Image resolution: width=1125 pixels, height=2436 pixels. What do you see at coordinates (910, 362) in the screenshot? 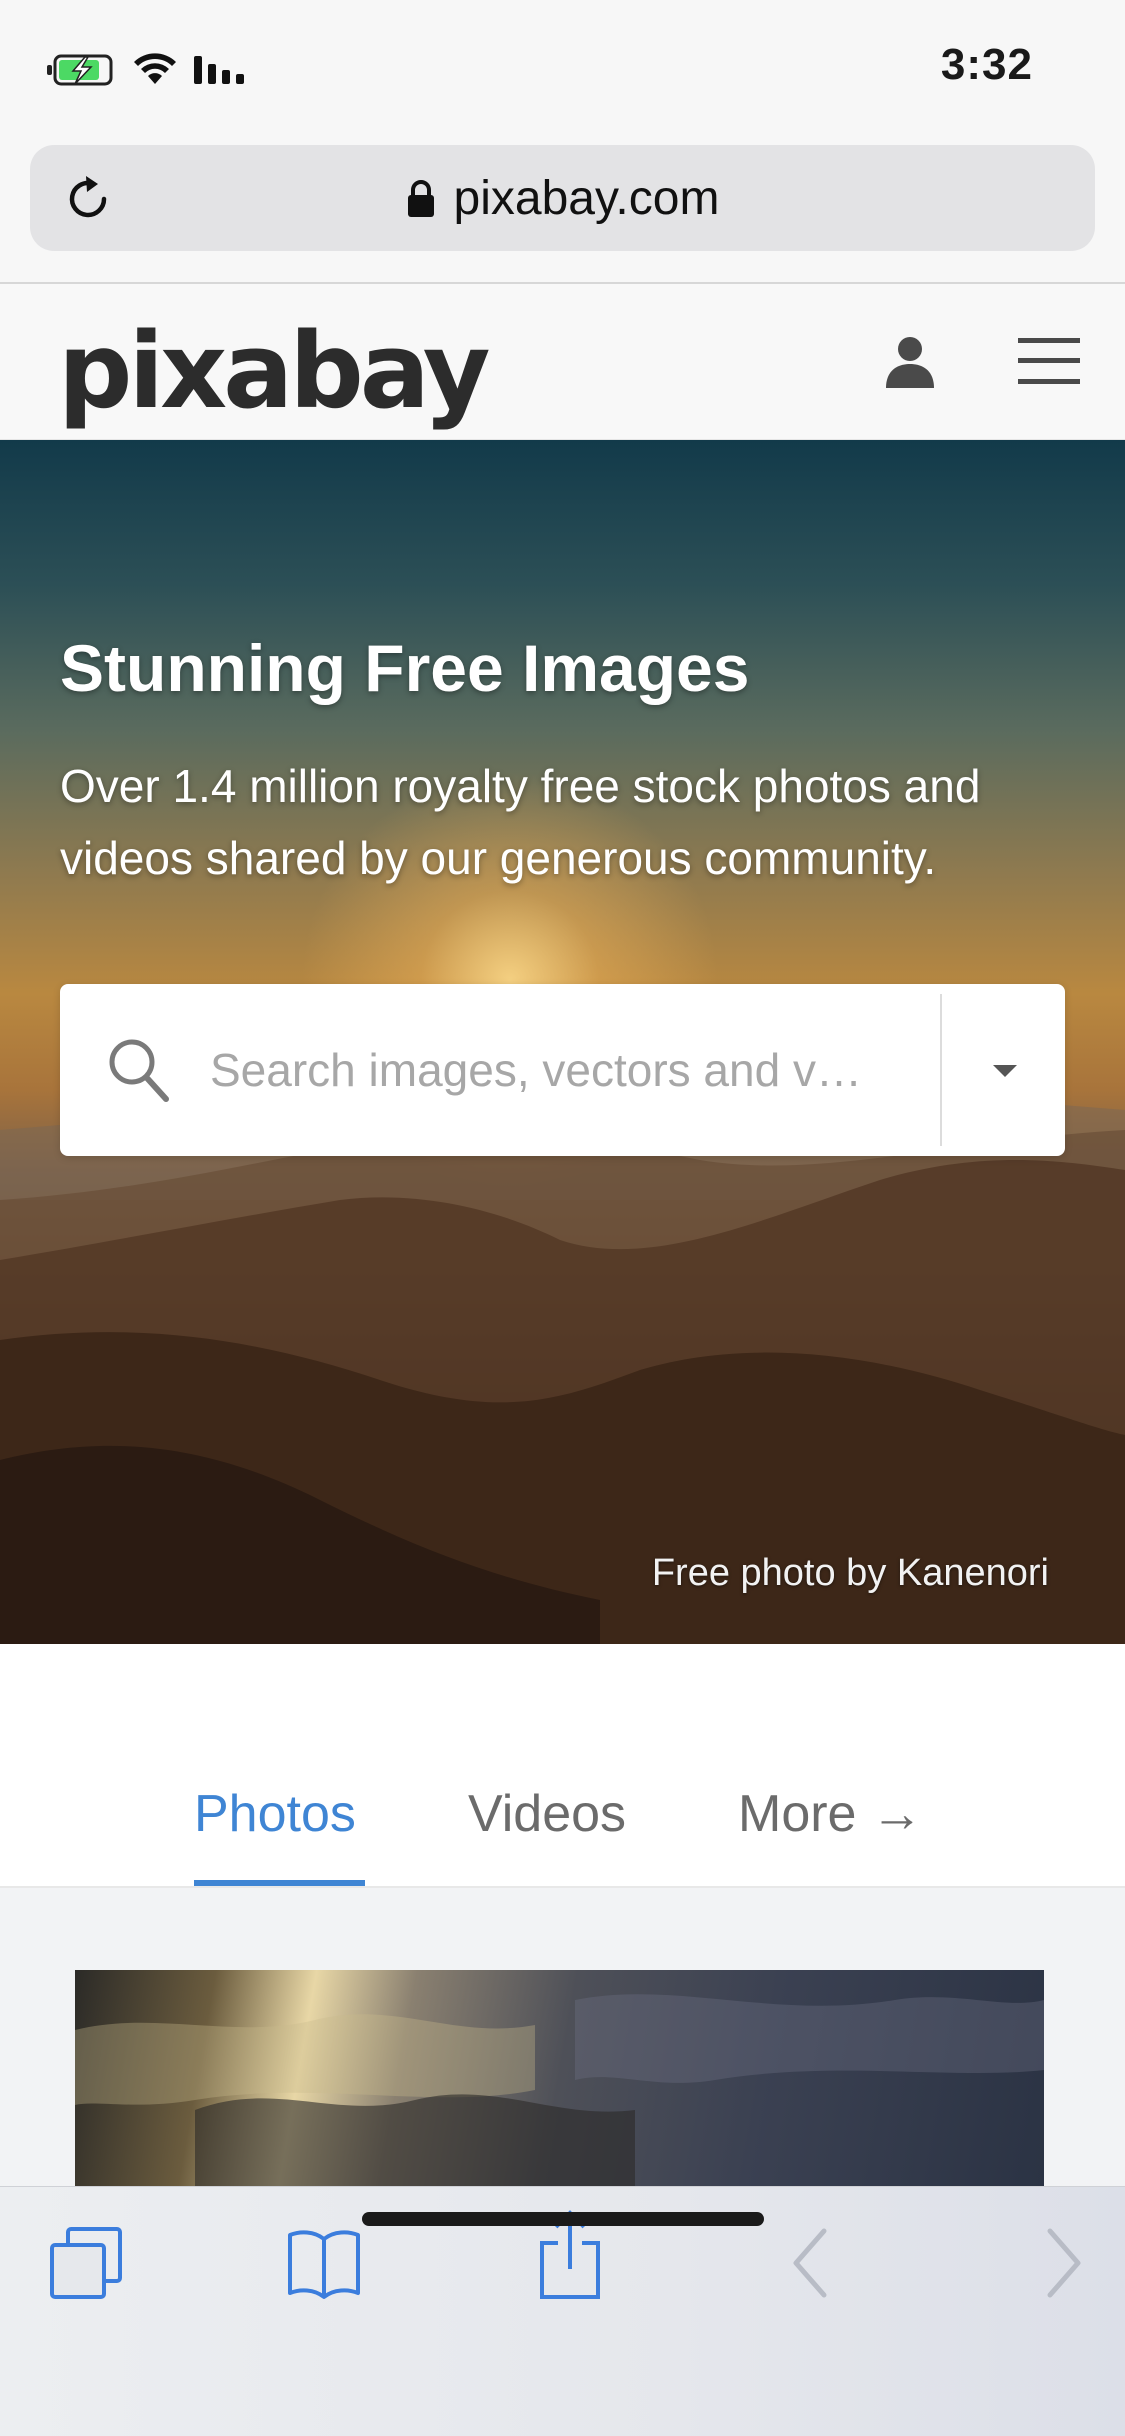
I see `user-icon` at bounding box center [910, 362].